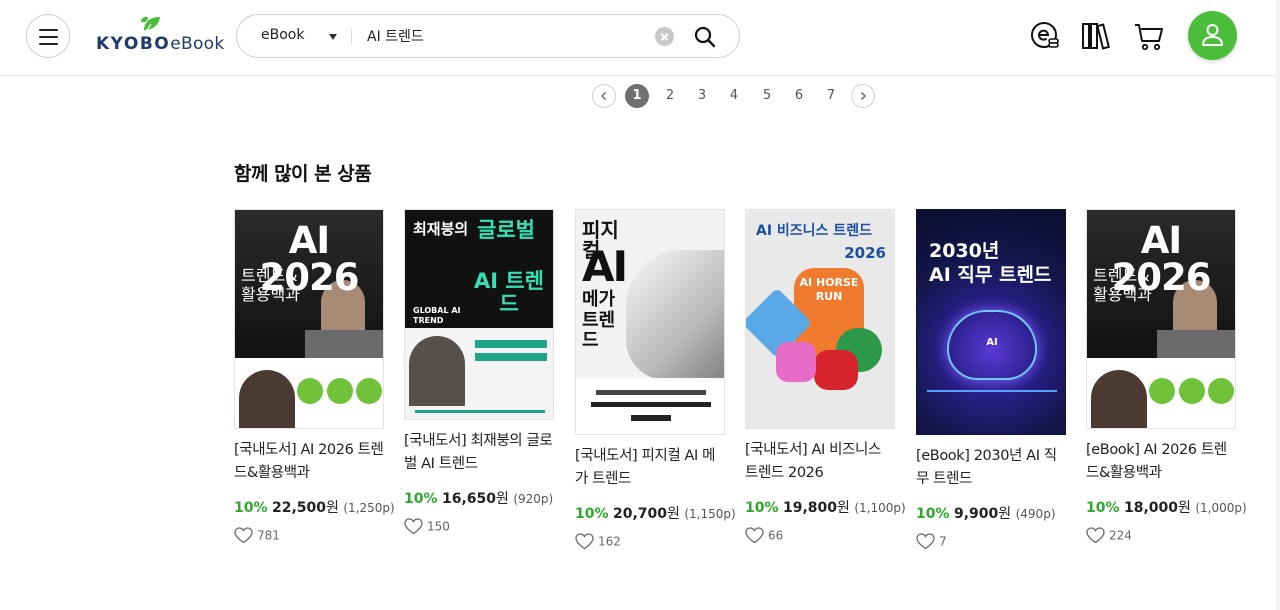 The image size is (1280, 610). I want to click on leaf-logo-icon, so click(150, 24).